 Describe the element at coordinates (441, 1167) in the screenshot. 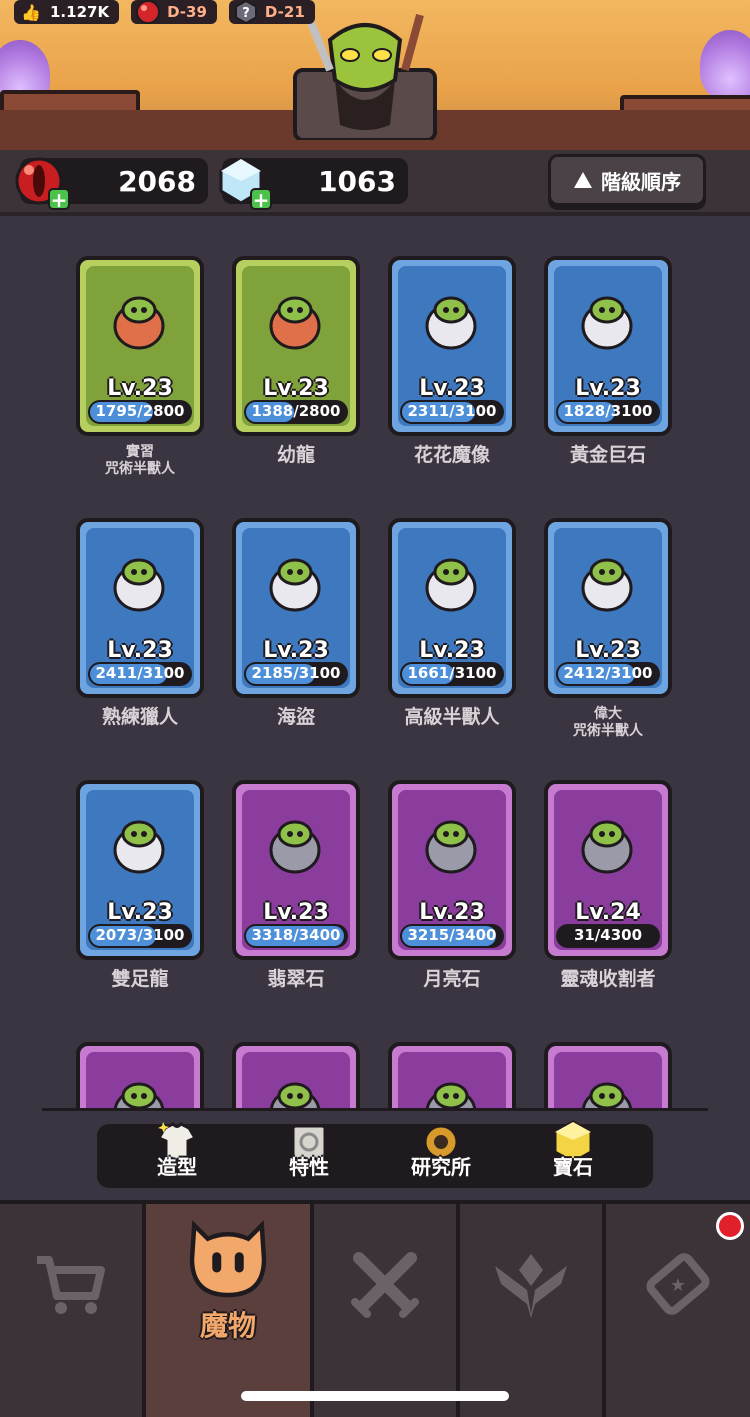

I see `tab-research-label: 研究所` at that location.